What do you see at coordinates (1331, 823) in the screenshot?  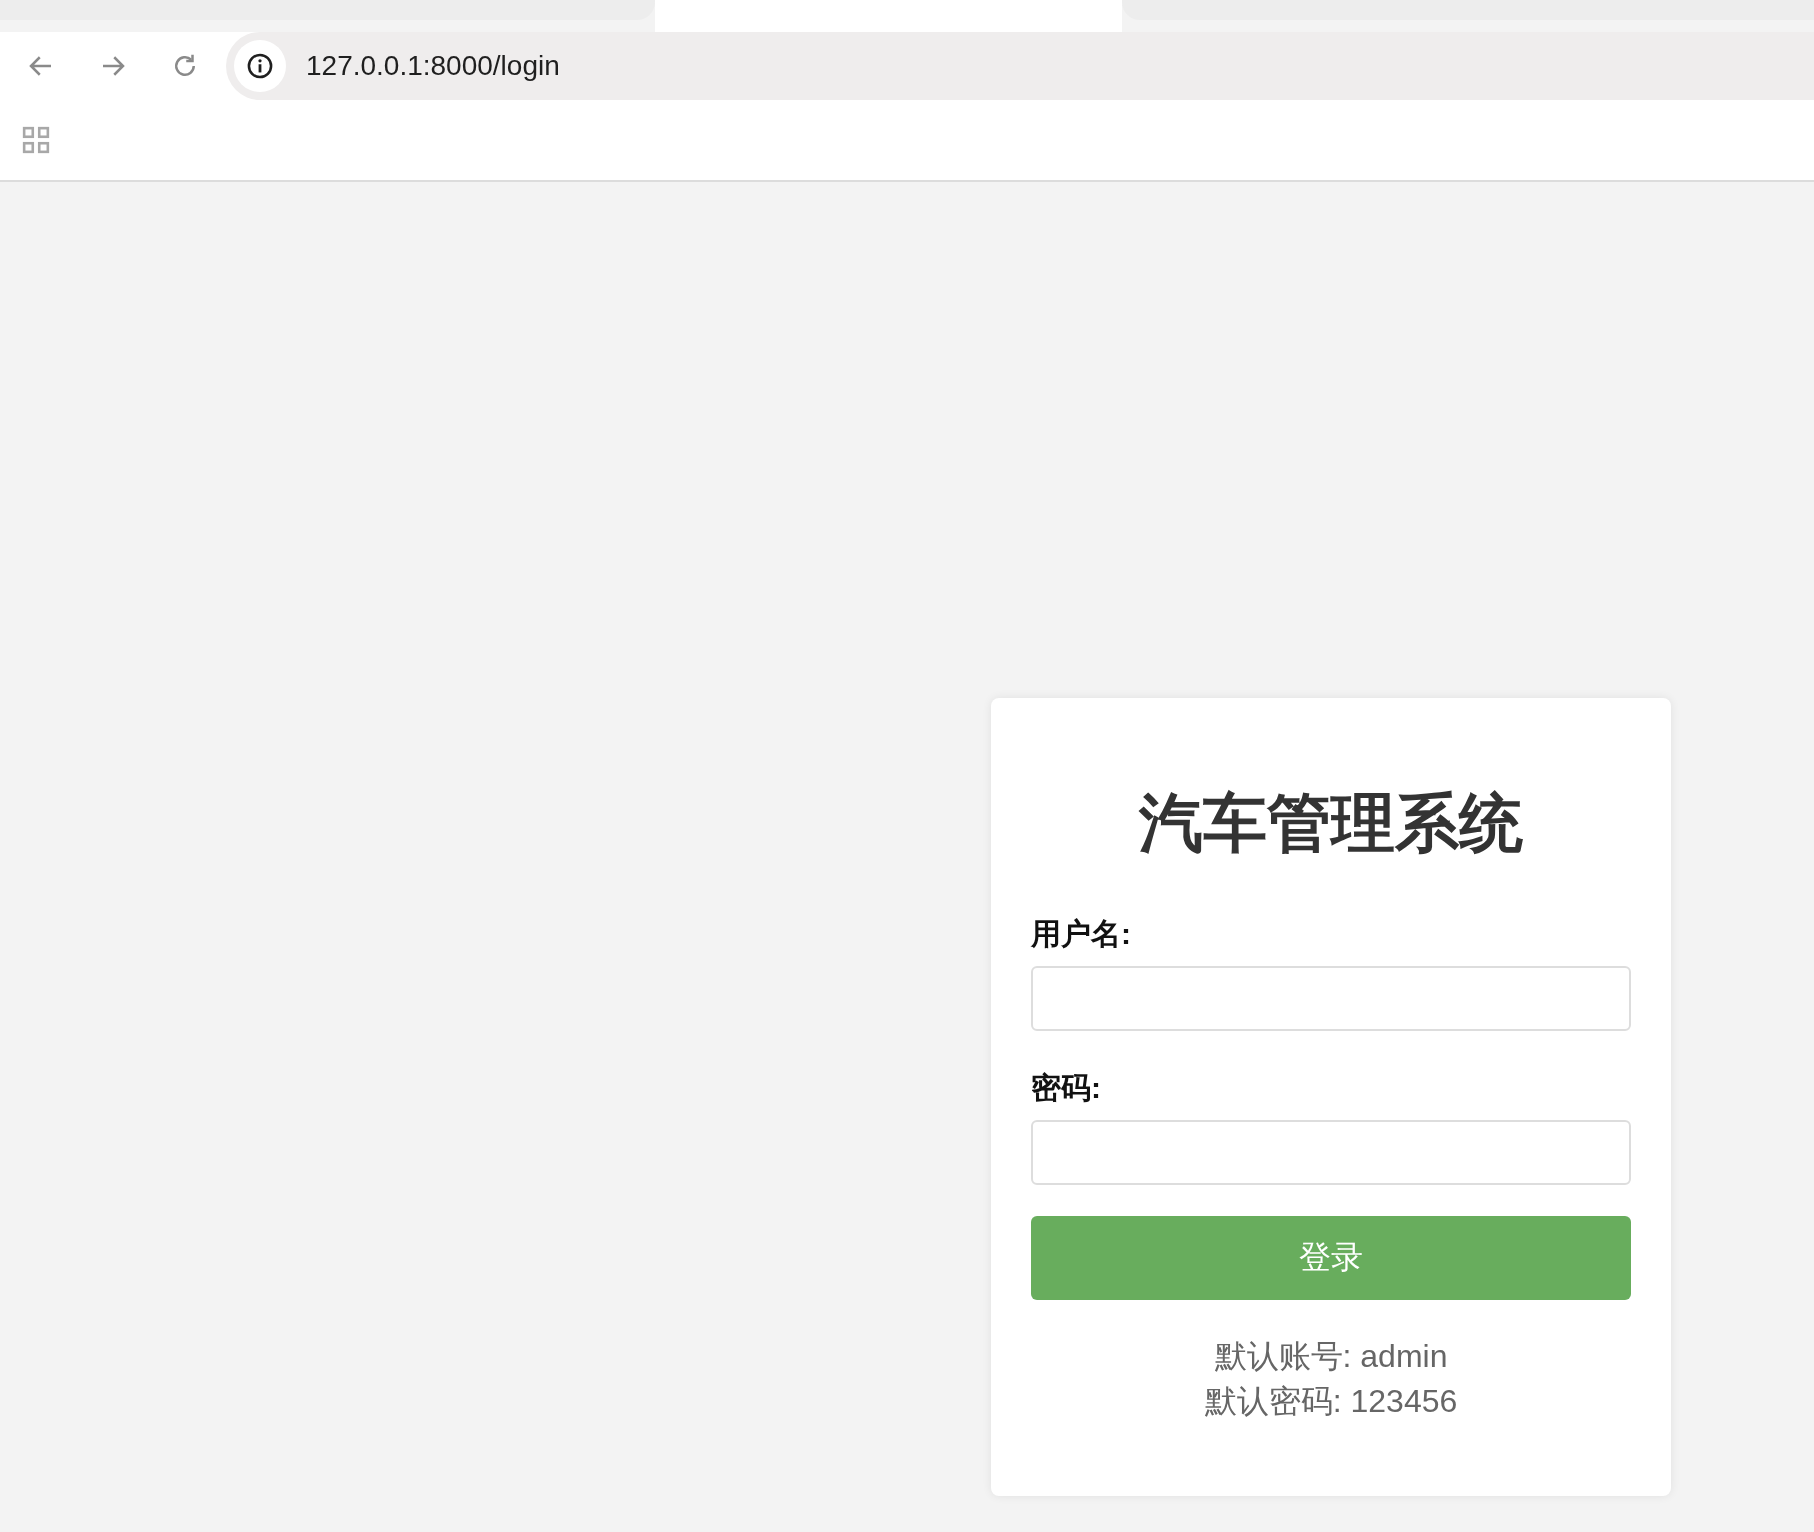 I see `system-title: 汽车管理系统` at bounding box center [1331, 823].